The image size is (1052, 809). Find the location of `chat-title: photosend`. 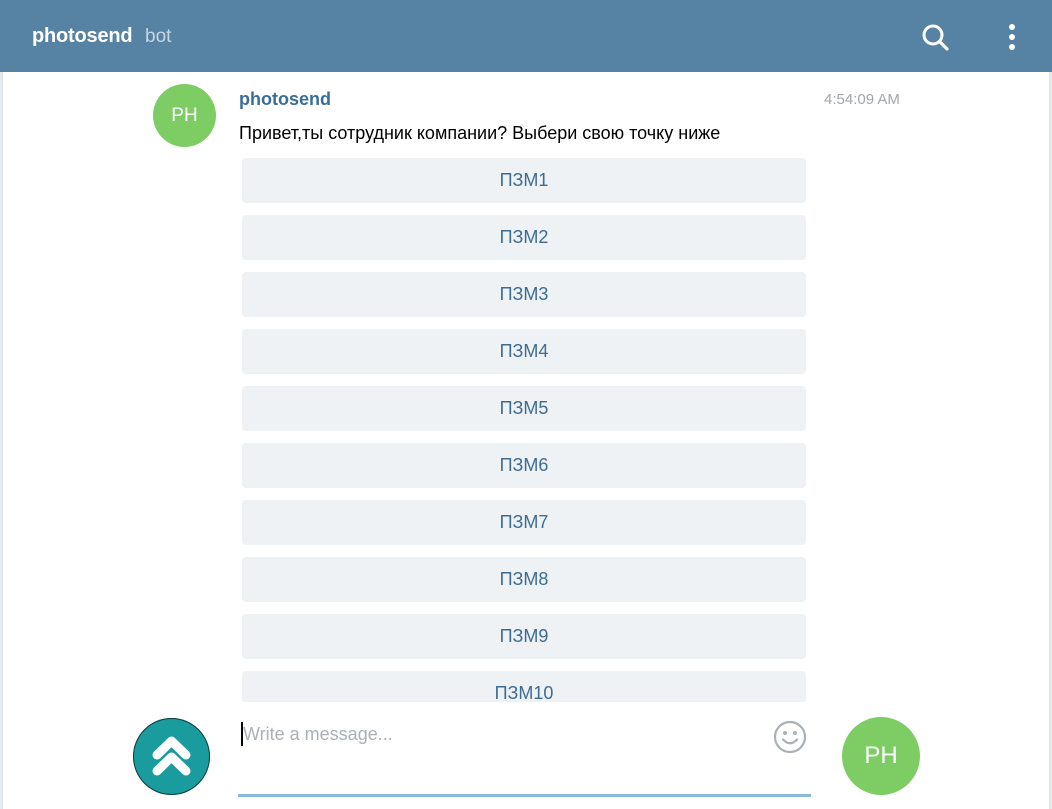

chat-title: photosend is located at coordinates (82, 36).